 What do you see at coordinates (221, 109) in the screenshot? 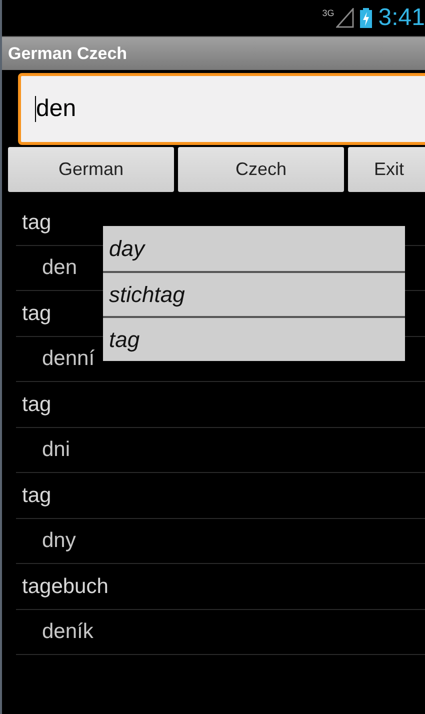
I see `search-field: den` at bounding box center [221, 109].